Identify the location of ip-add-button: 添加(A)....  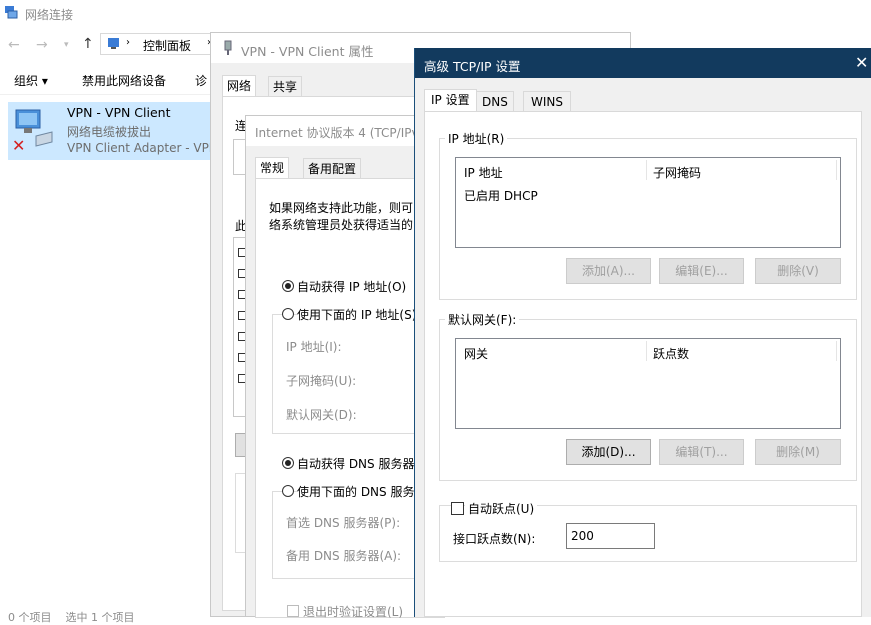
(608, 271).